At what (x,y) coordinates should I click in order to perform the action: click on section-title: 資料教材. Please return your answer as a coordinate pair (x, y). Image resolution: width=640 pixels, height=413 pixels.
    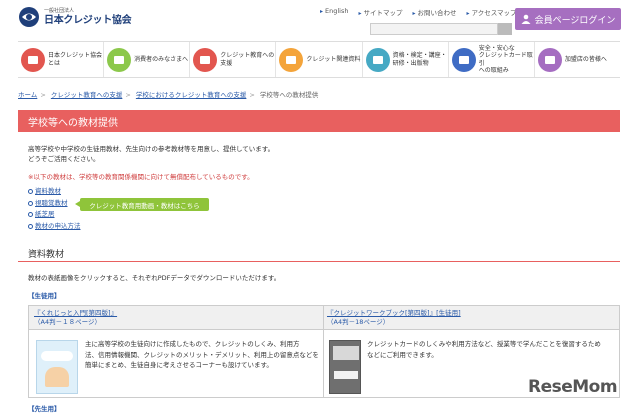
    Looking at the image, I should click on (46, 255).